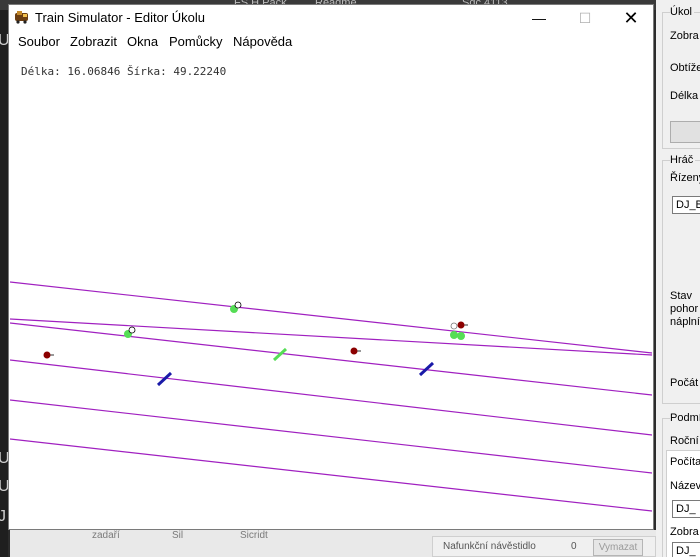 This screenshot has width=700, height=557. What do you see at coordinates (280, 354) in the screenshot?
I see `green-slash-marker` at bounding box center [280, 354].